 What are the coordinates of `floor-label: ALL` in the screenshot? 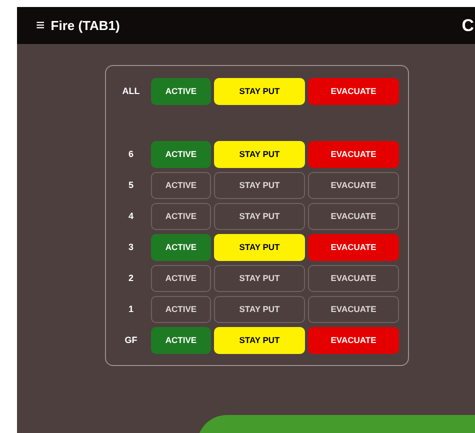 It's located at (131, 91).